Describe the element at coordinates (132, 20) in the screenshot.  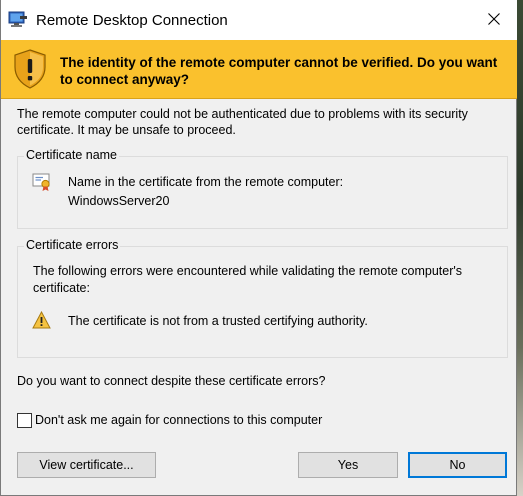
I see `window-title: Remote Desktop Connection` at that location.